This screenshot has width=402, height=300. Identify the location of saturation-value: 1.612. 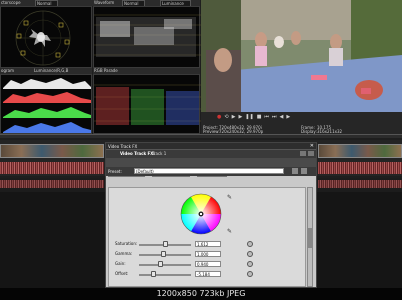
(208, 244).